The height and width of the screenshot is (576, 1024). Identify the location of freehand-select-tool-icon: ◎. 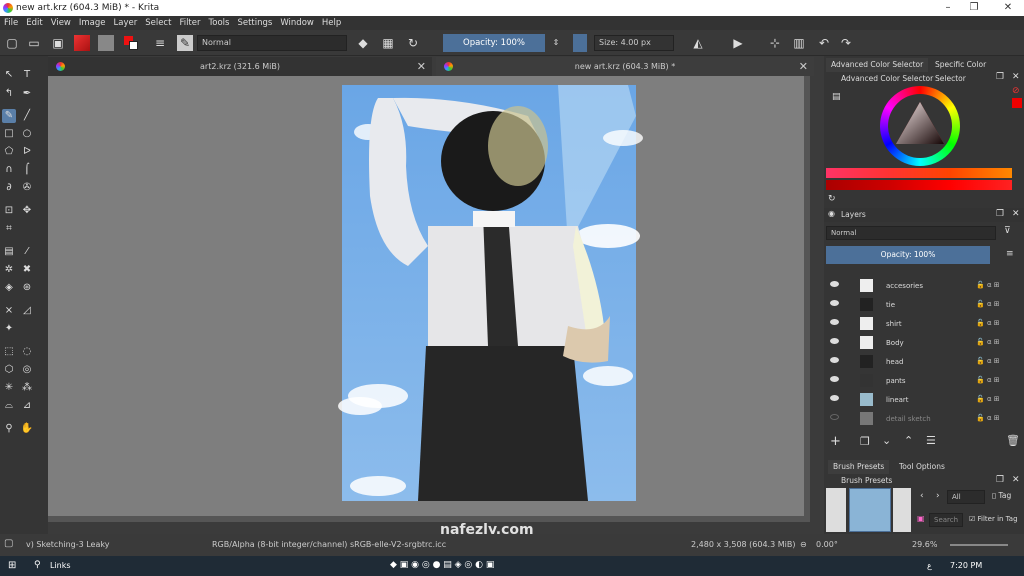
(27, 370).